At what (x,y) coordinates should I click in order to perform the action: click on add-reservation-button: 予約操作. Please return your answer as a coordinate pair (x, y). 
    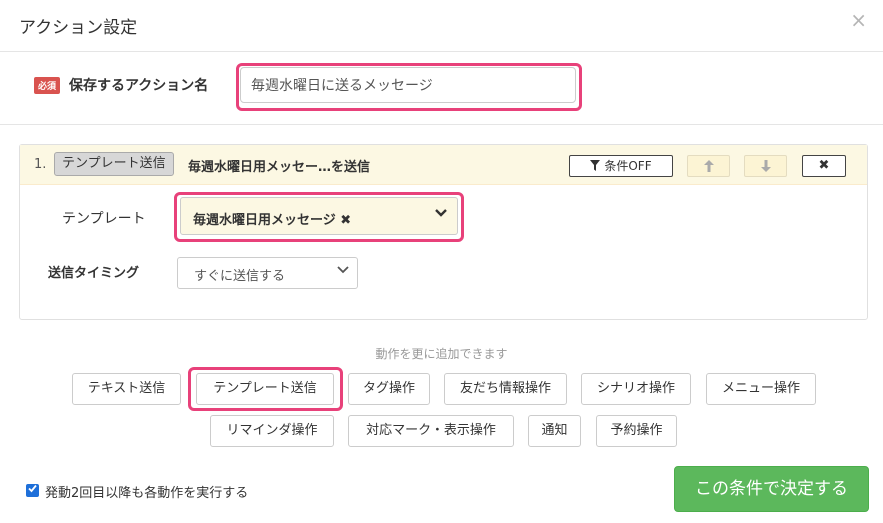
    Looking at the image, I should click on (636, 431).